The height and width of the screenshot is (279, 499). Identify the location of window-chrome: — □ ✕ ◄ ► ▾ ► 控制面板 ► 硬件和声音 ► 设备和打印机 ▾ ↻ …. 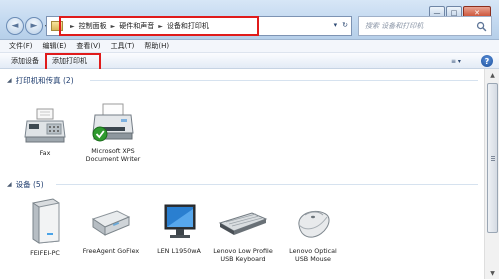
(249, 20).